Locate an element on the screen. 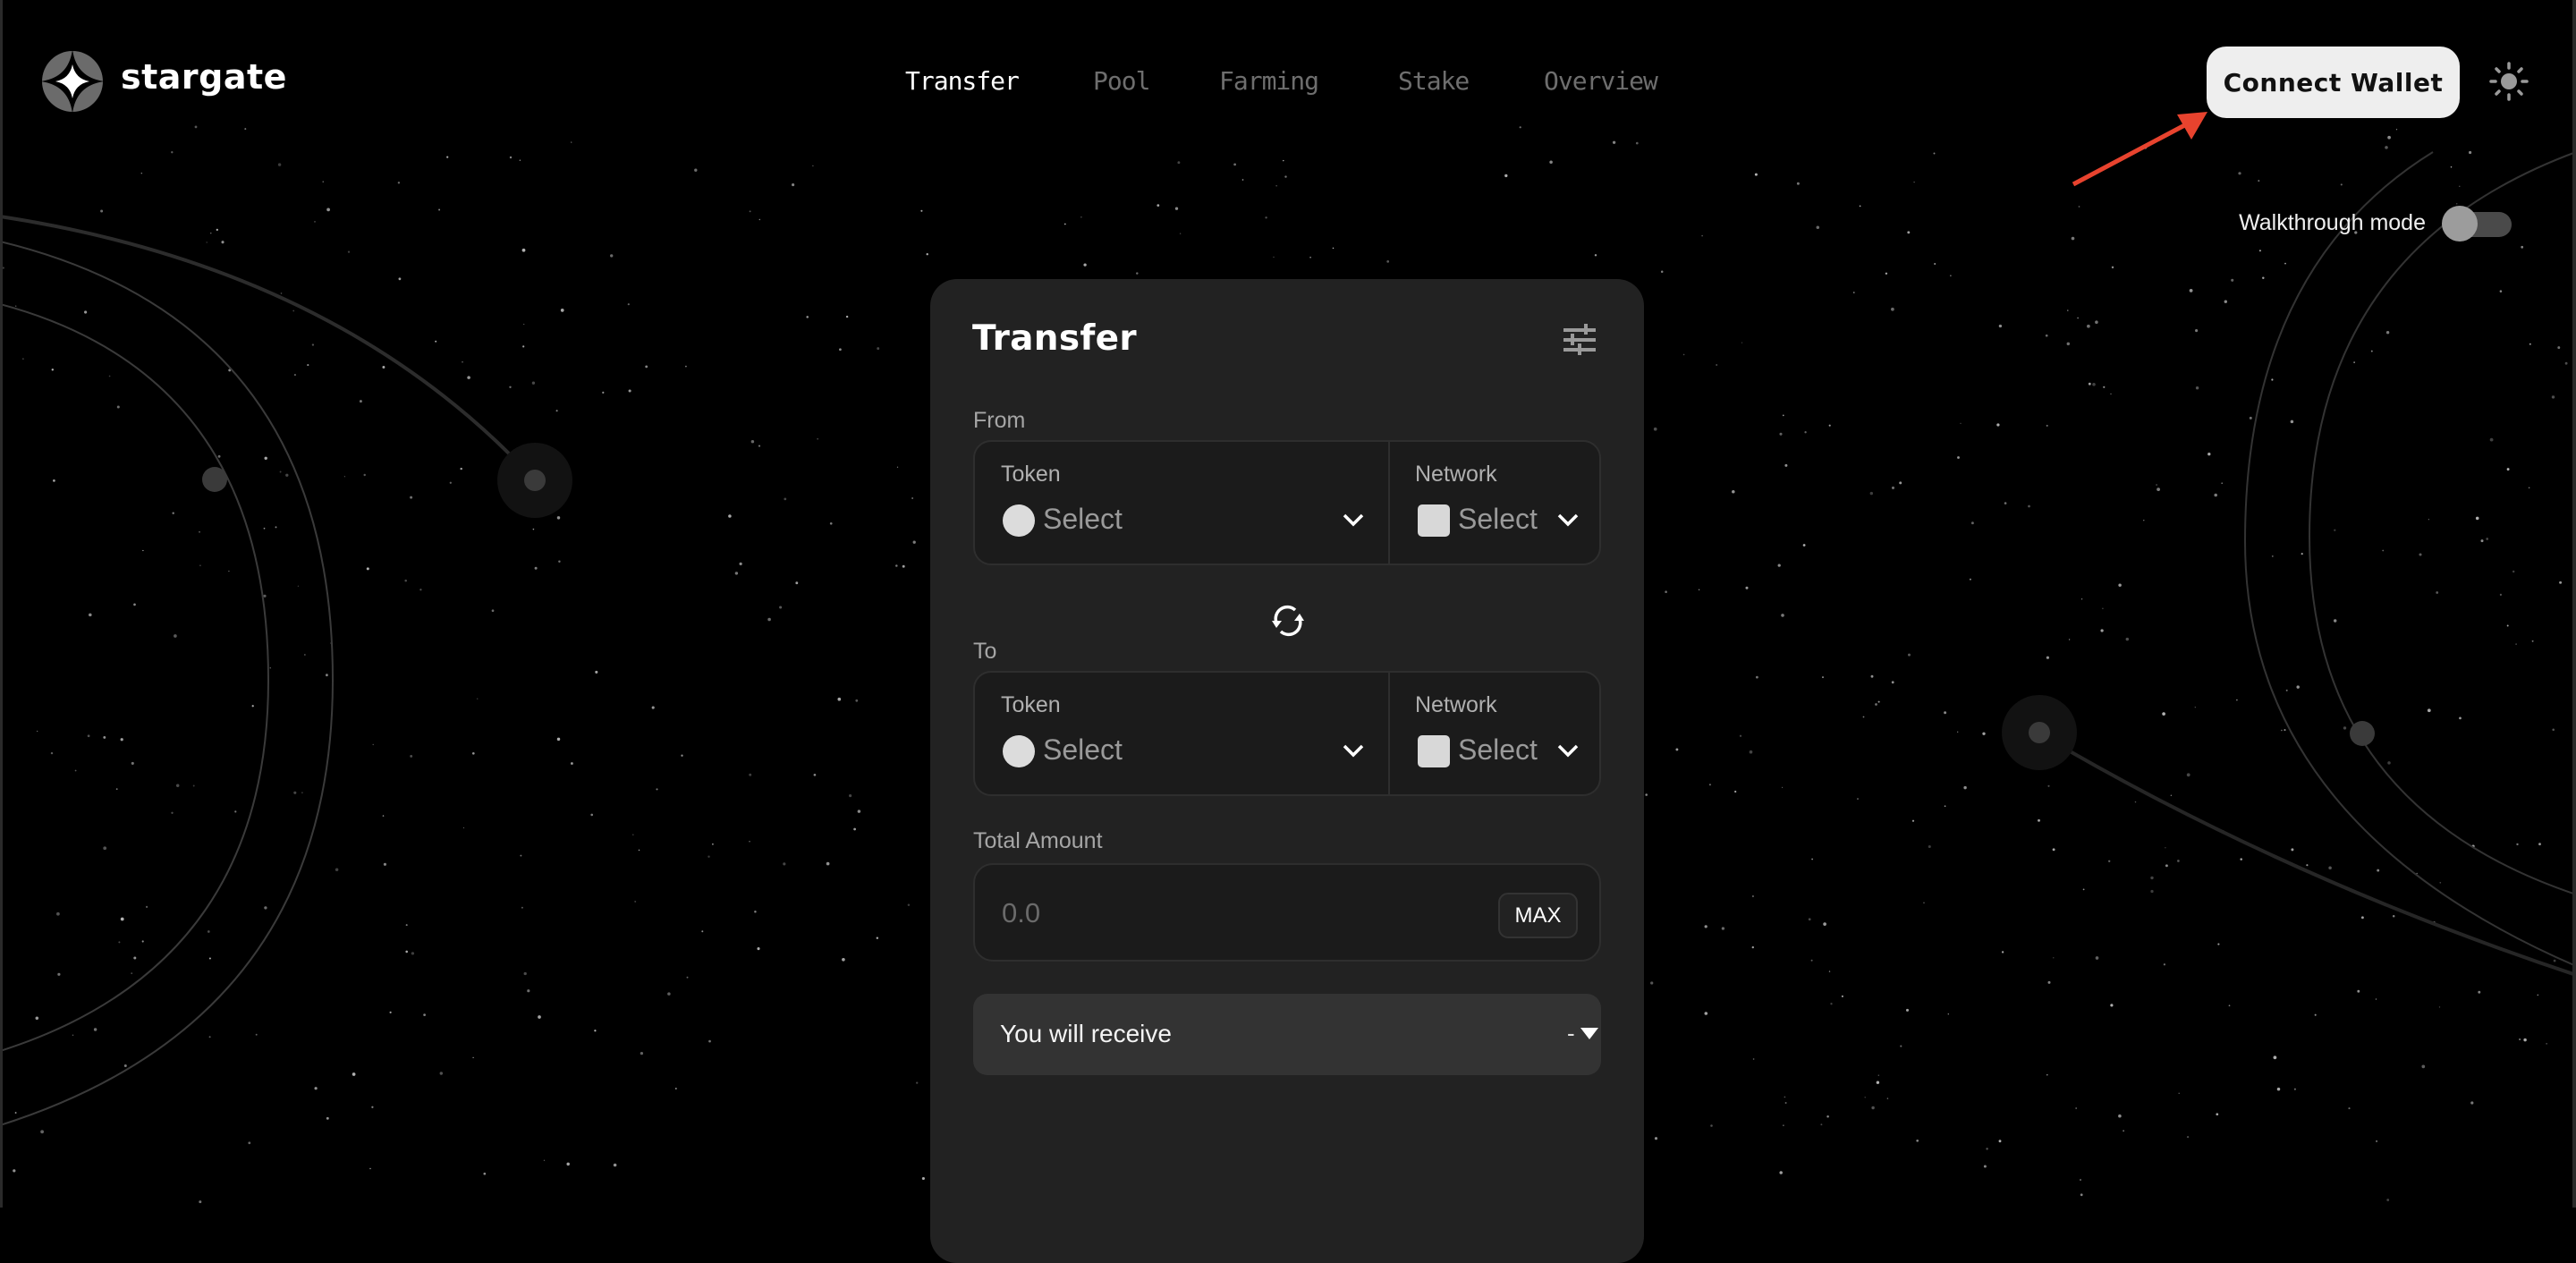  nav-stake: Stake is located at coordinates (1434, 81).